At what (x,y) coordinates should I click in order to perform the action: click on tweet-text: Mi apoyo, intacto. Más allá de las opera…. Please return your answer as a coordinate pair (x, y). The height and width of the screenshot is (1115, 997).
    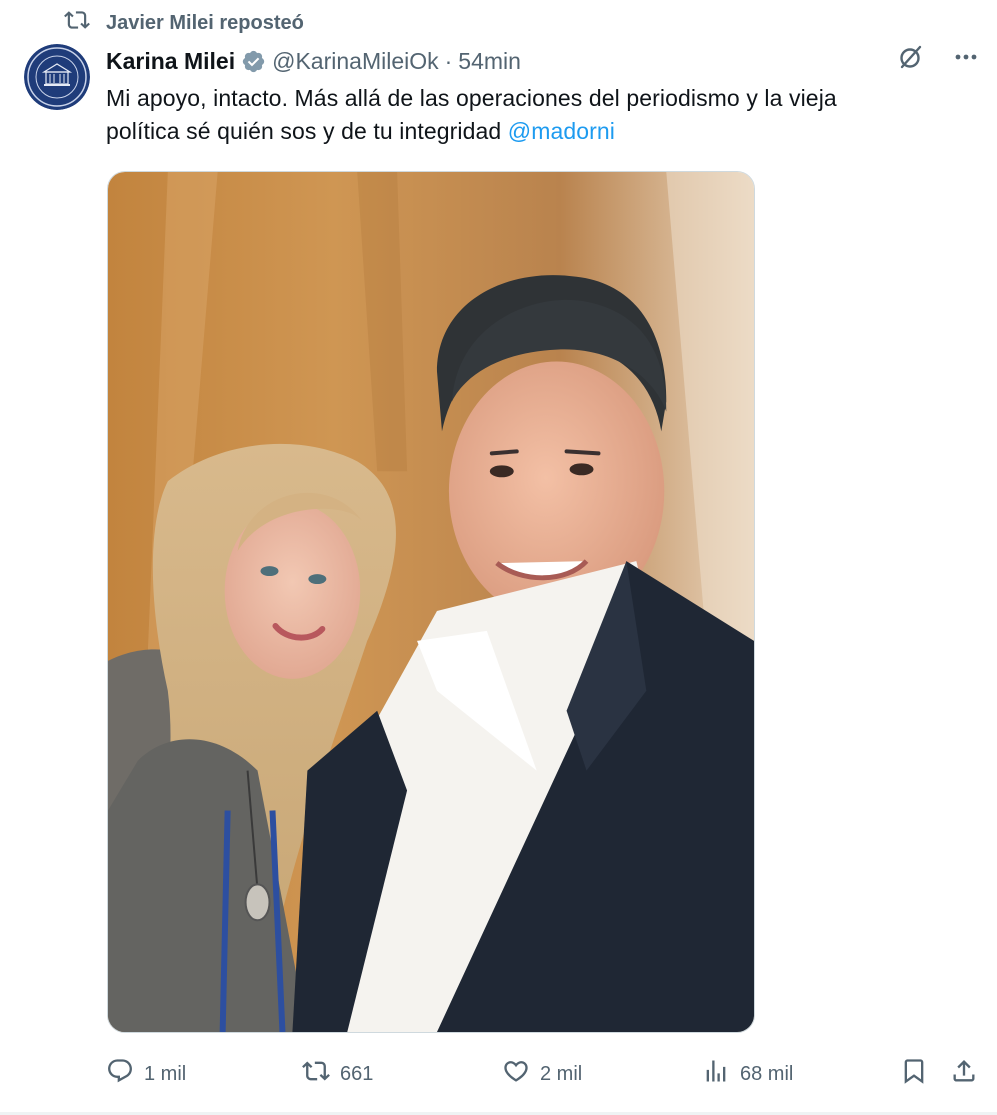
    Looking at the image, I should click on (536, 115).